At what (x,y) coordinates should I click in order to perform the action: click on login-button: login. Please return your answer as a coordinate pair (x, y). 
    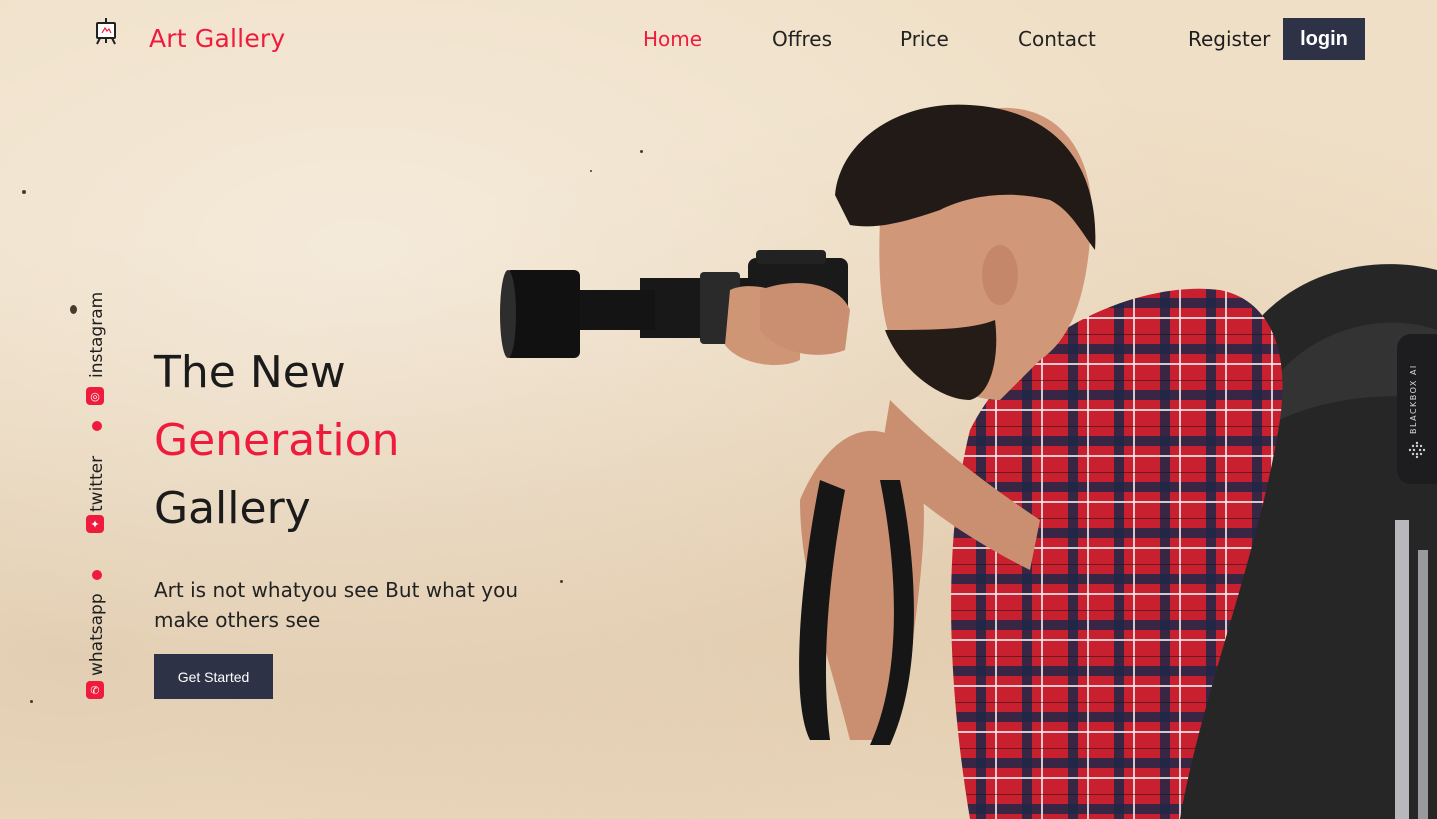
    Looking at the image, I should click on (1324, 39).